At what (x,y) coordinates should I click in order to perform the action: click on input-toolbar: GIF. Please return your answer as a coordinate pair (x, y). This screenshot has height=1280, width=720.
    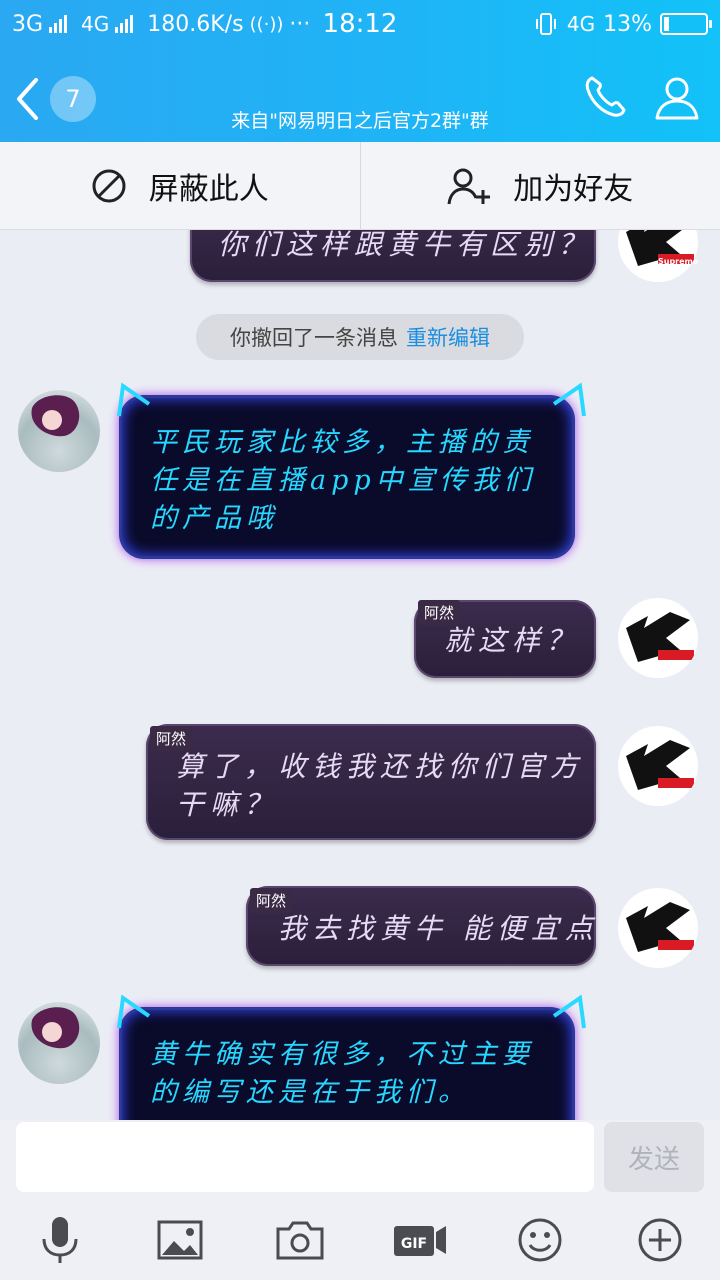
    Looking at the image, I should click on (360, 1241).